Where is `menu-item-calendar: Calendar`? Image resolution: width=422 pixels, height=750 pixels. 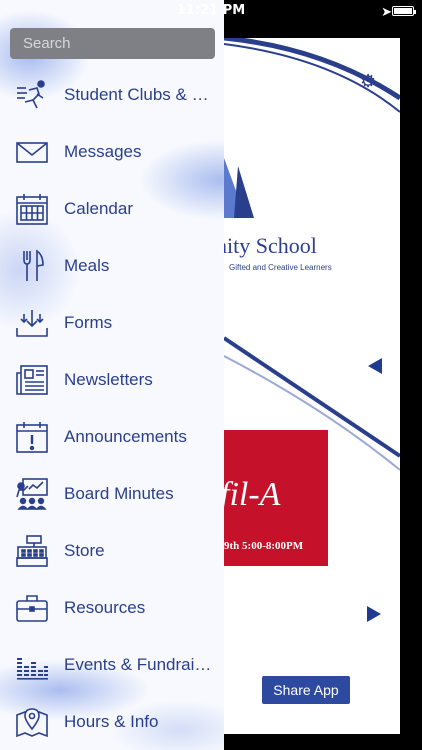 menu-item-calendar: Calendar is located at coordinates (112, 208).